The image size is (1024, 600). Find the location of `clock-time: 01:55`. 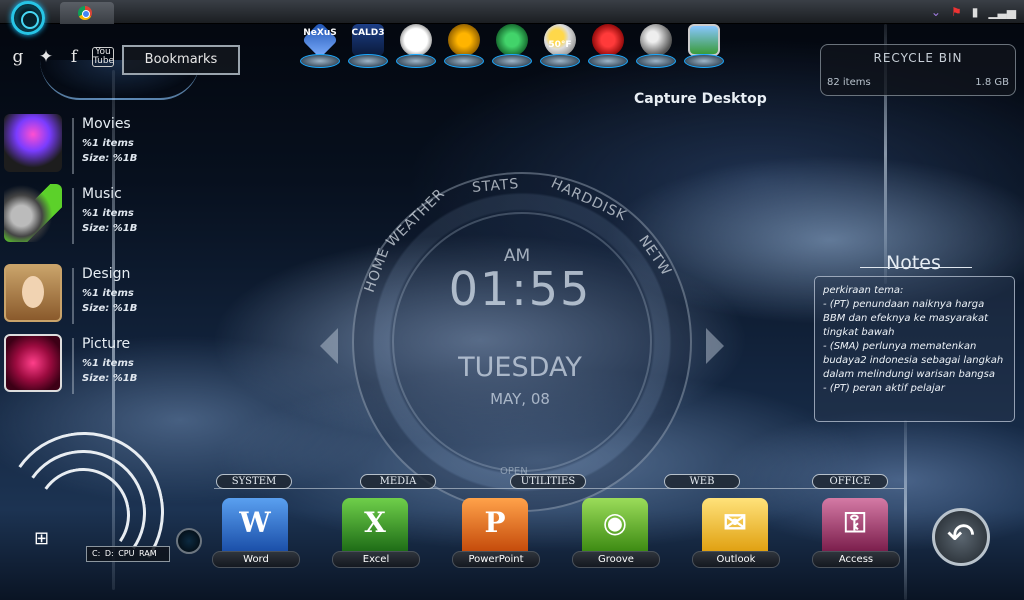

clock-time: 01:55 is located at coordinates (520, 289).